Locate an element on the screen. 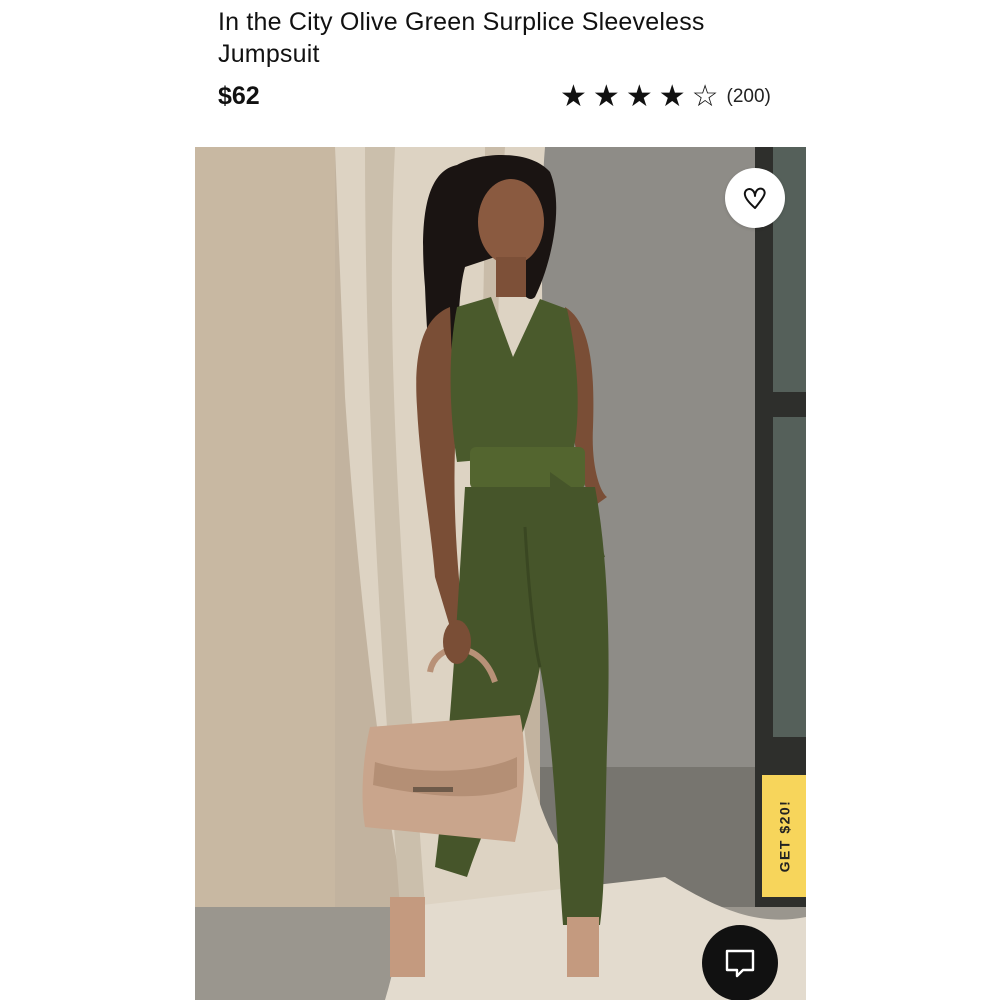 The height and width of the screenshot is (1000, 998). product-rating: ★ ★ ★ ★ ☆ (200) is located at coordinates (665, 97).